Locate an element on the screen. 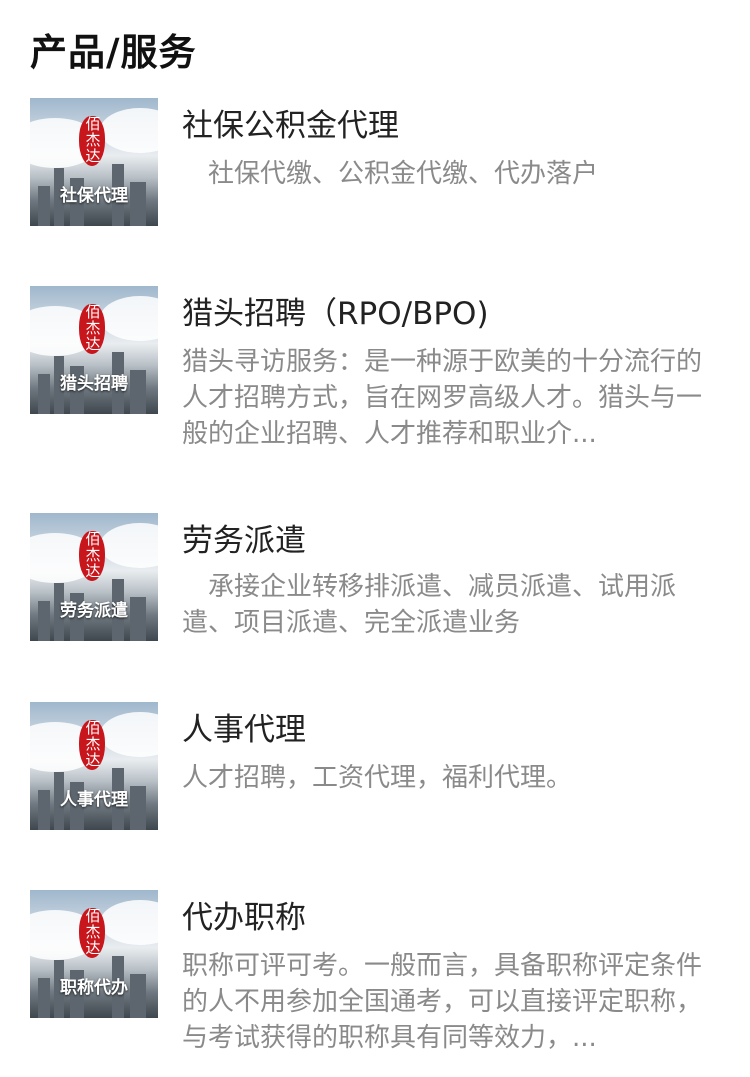 This screenshot has width=750, height=1077. item-description: 人才招聘，工资代理，福利代理。 is located at coordinates (377, 778).